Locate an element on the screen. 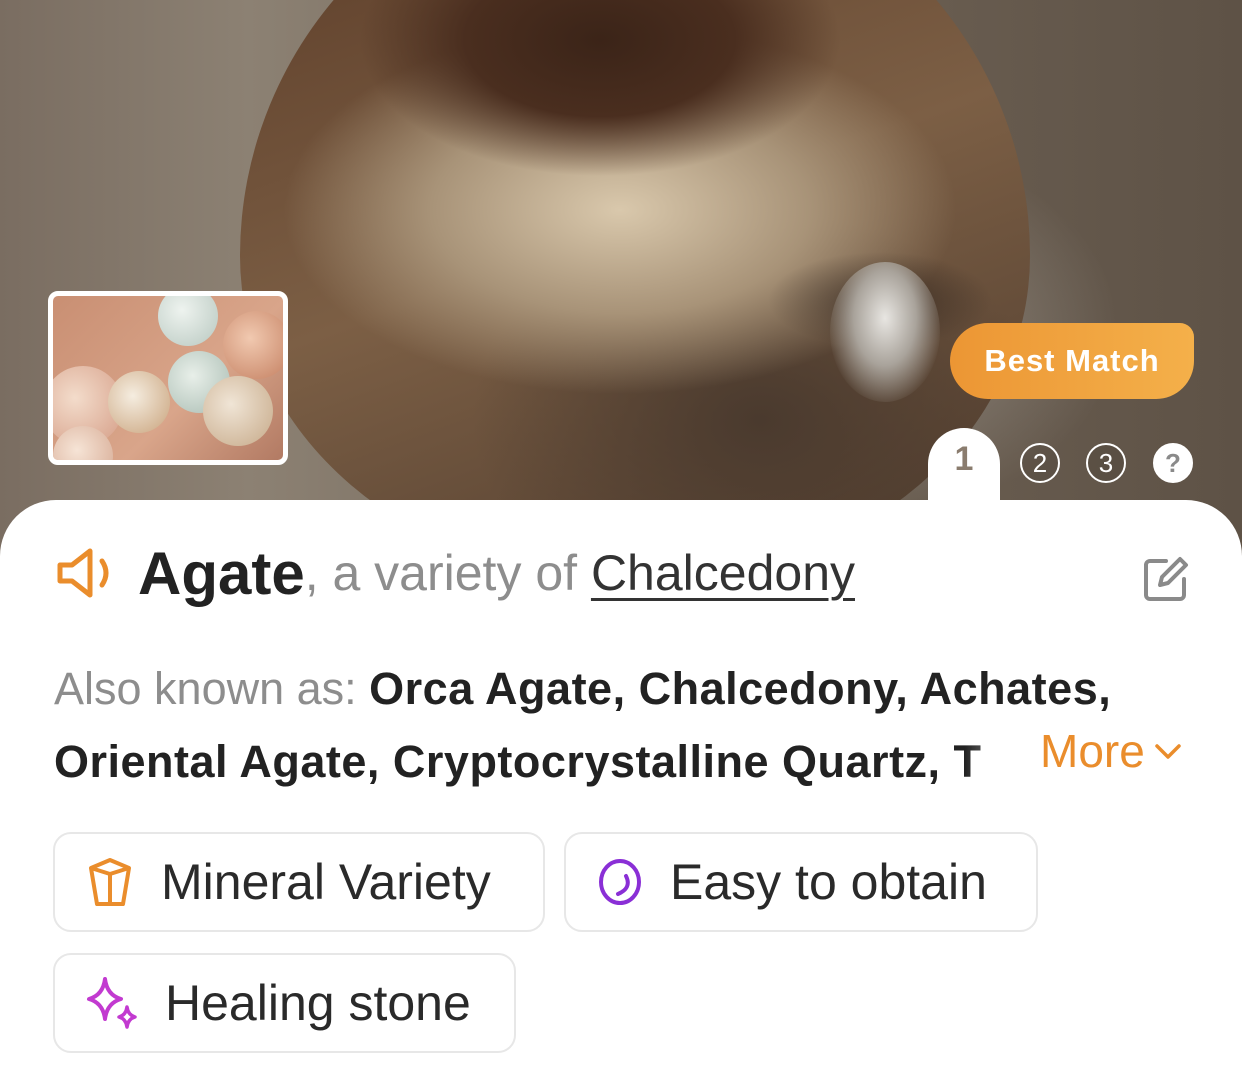 This screenshot has width=1242, height=1068. result-title: Agate , a variety of Chalcedony is located at coordinates (454, 573).